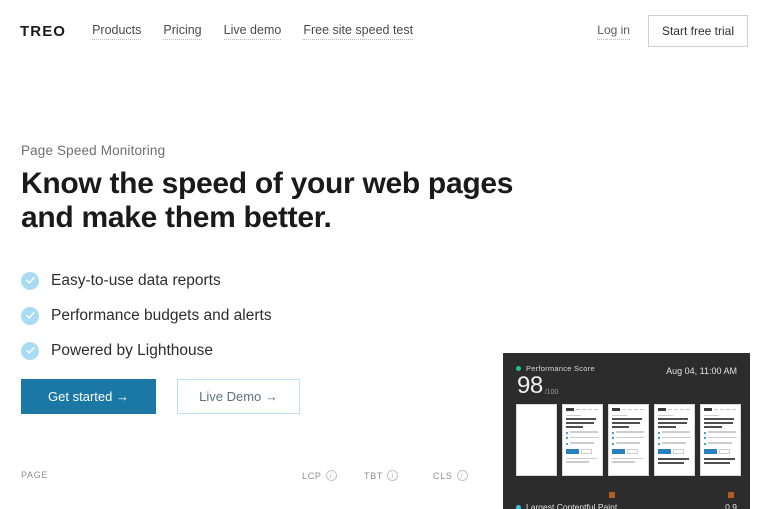 The image size is (768, 509). I want to click on metric-label-group: Largest Contentful Paint, so click(566, 505).